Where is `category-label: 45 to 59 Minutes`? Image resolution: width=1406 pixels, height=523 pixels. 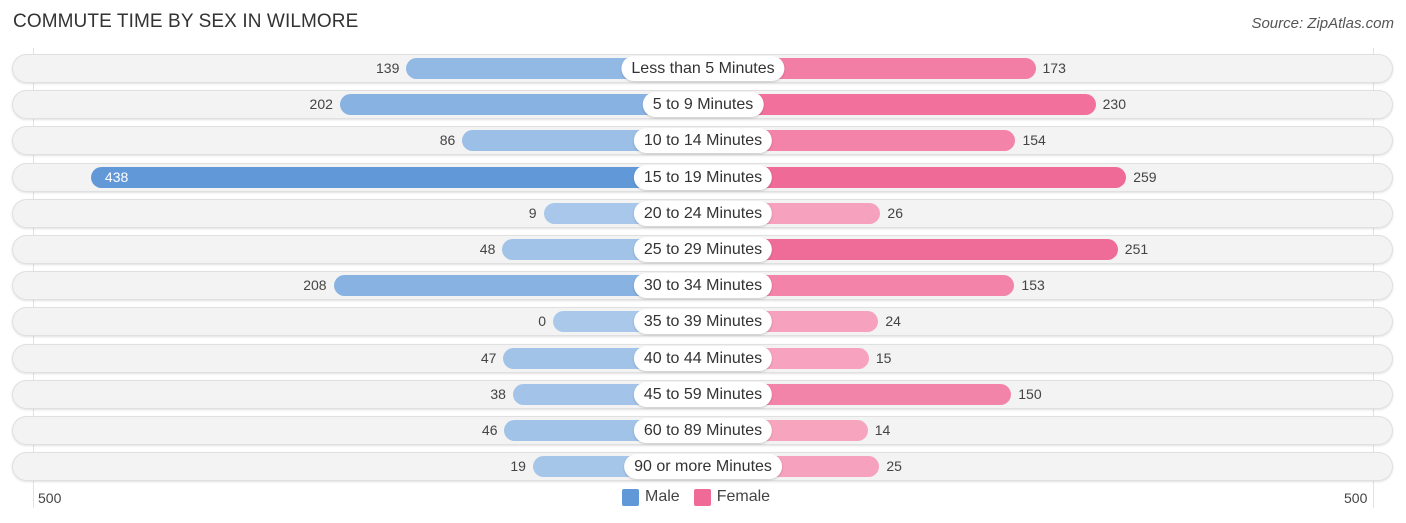
category-label: 45 to 59 Minutes is located at coordinates (703, 394).